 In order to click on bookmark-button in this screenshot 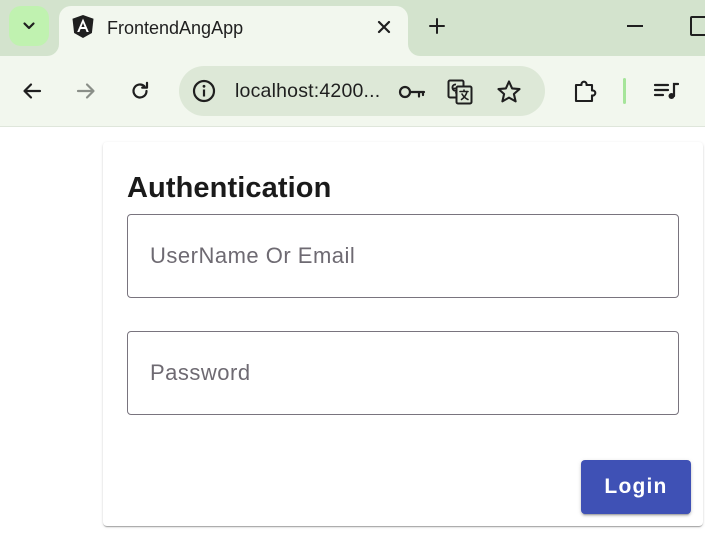, I will do `click(509, 92)`.